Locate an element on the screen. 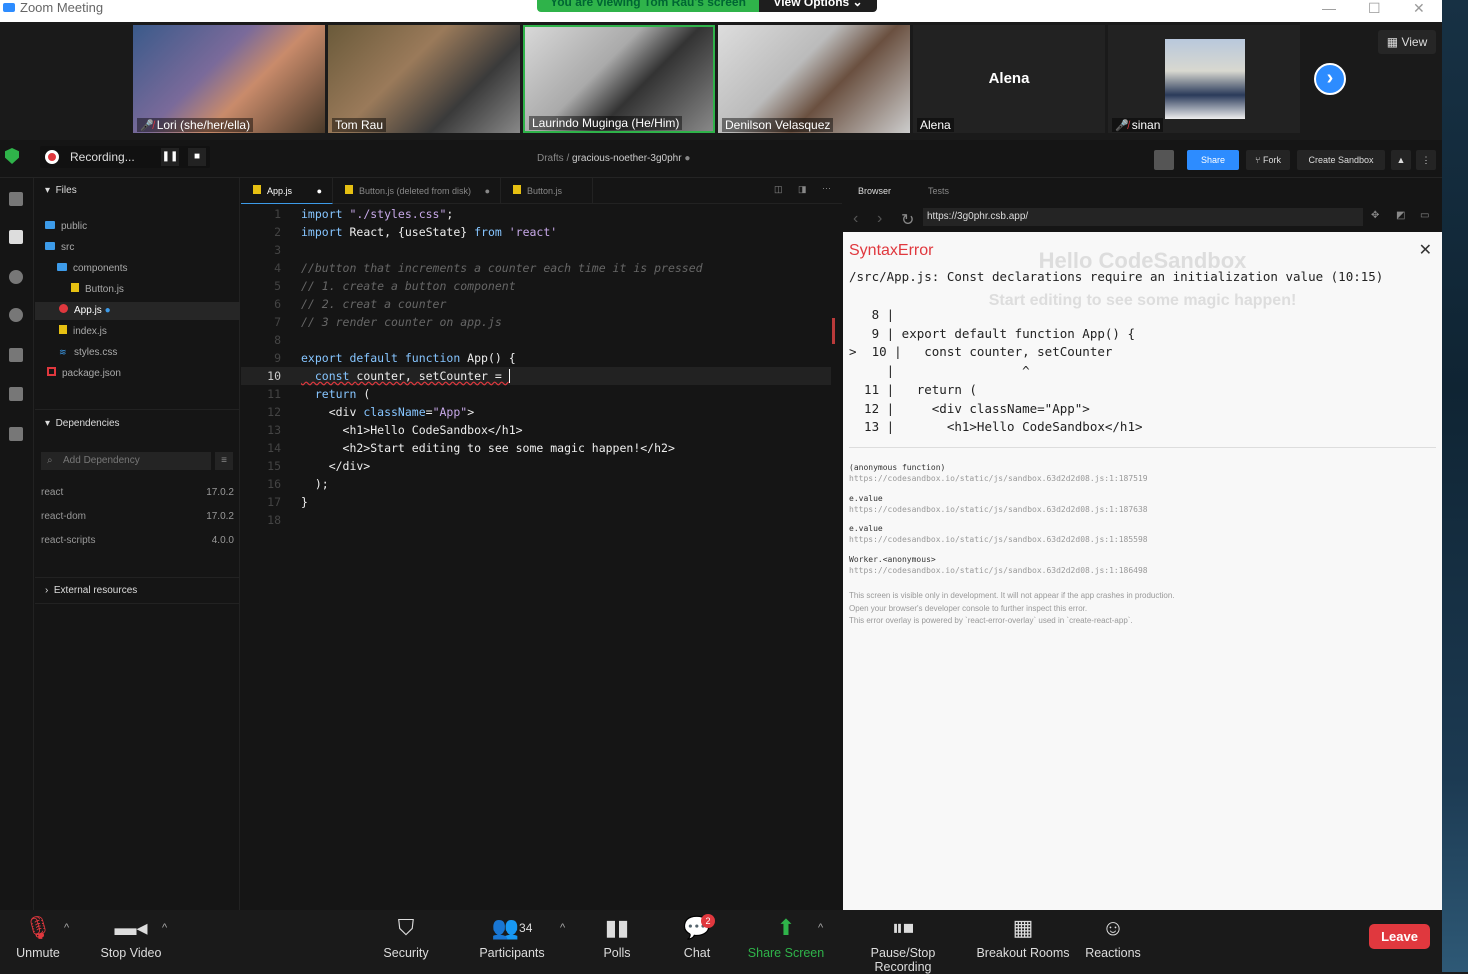 The width and height of the screenshot is (1468, 974). back-icon: ‹ is located at coordinates (855, 219).